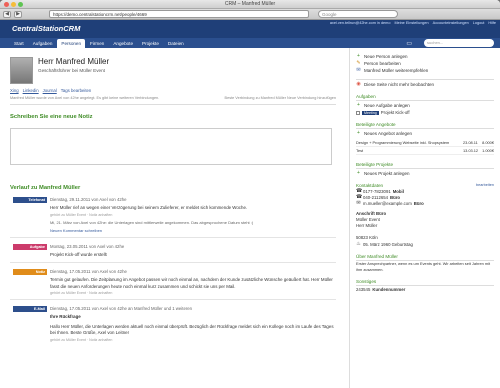 The image size is (500, 388). I want to click on new-project-label: Neues Projekt anlegen, so click(387, 173).